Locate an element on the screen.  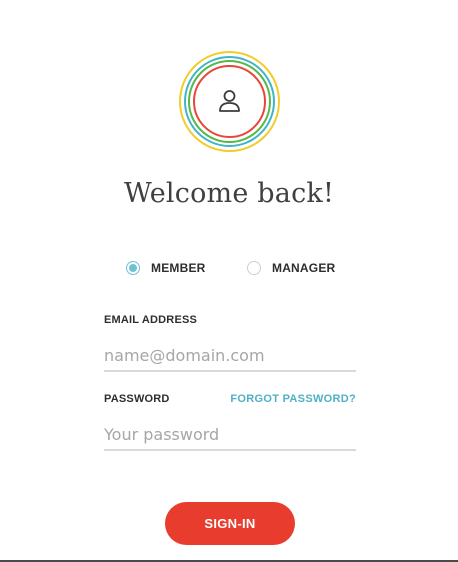
role-radio-group: MEMBER MANAGER is located at coordinates (229, 268).